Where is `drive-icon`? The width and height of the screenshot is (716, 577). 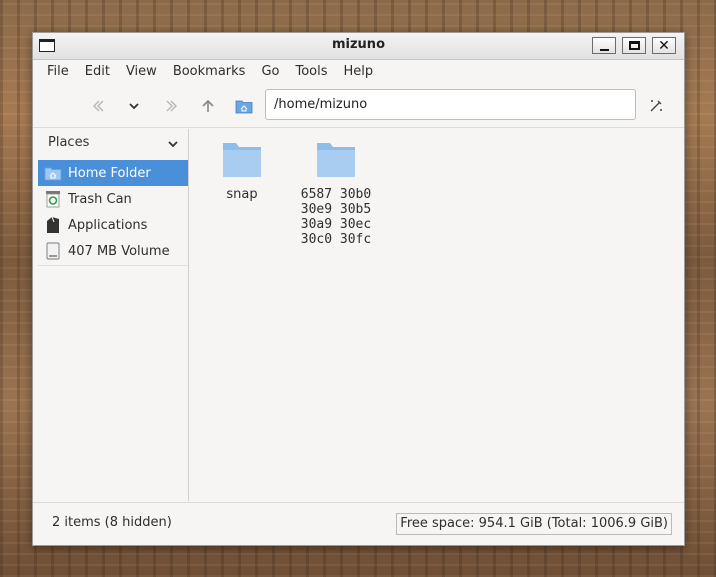 drive-icon is located at coordinates (53, 251).